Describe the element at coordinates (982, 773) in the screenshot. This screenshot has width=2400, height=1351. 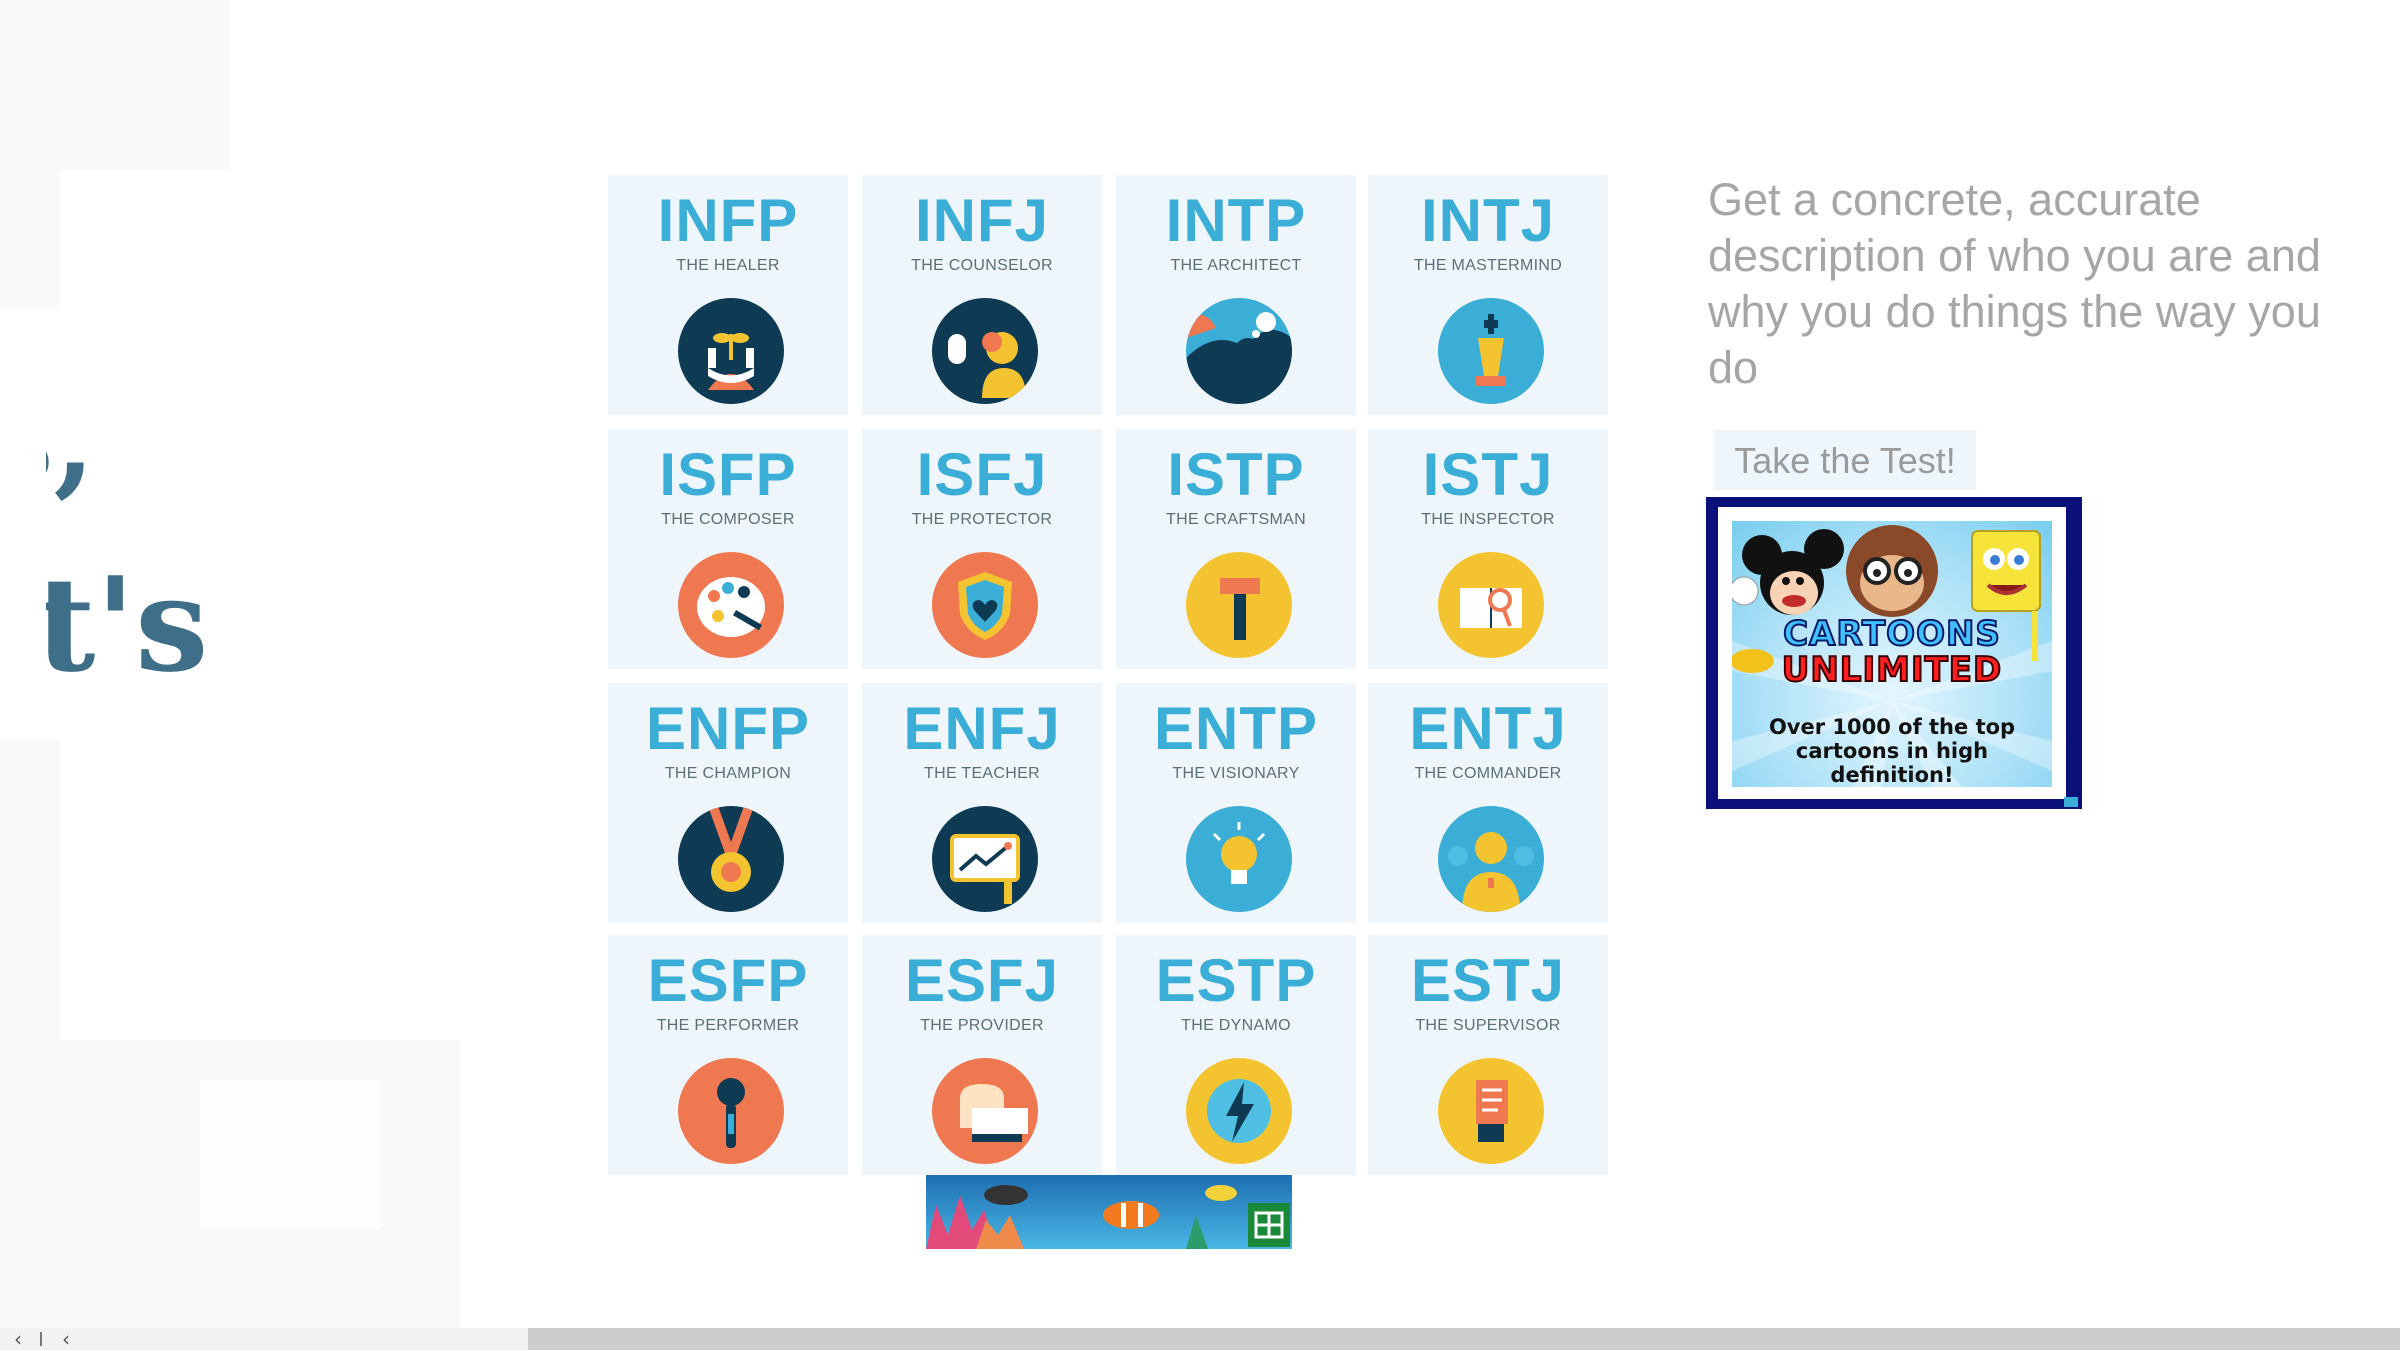
I see `type-name: THE TEACHER` at that location.